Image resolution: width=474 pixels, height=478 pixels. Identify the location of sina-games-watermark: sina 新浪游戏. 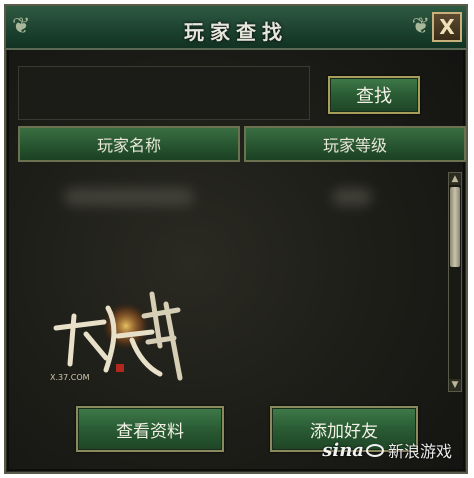
(387, 450).